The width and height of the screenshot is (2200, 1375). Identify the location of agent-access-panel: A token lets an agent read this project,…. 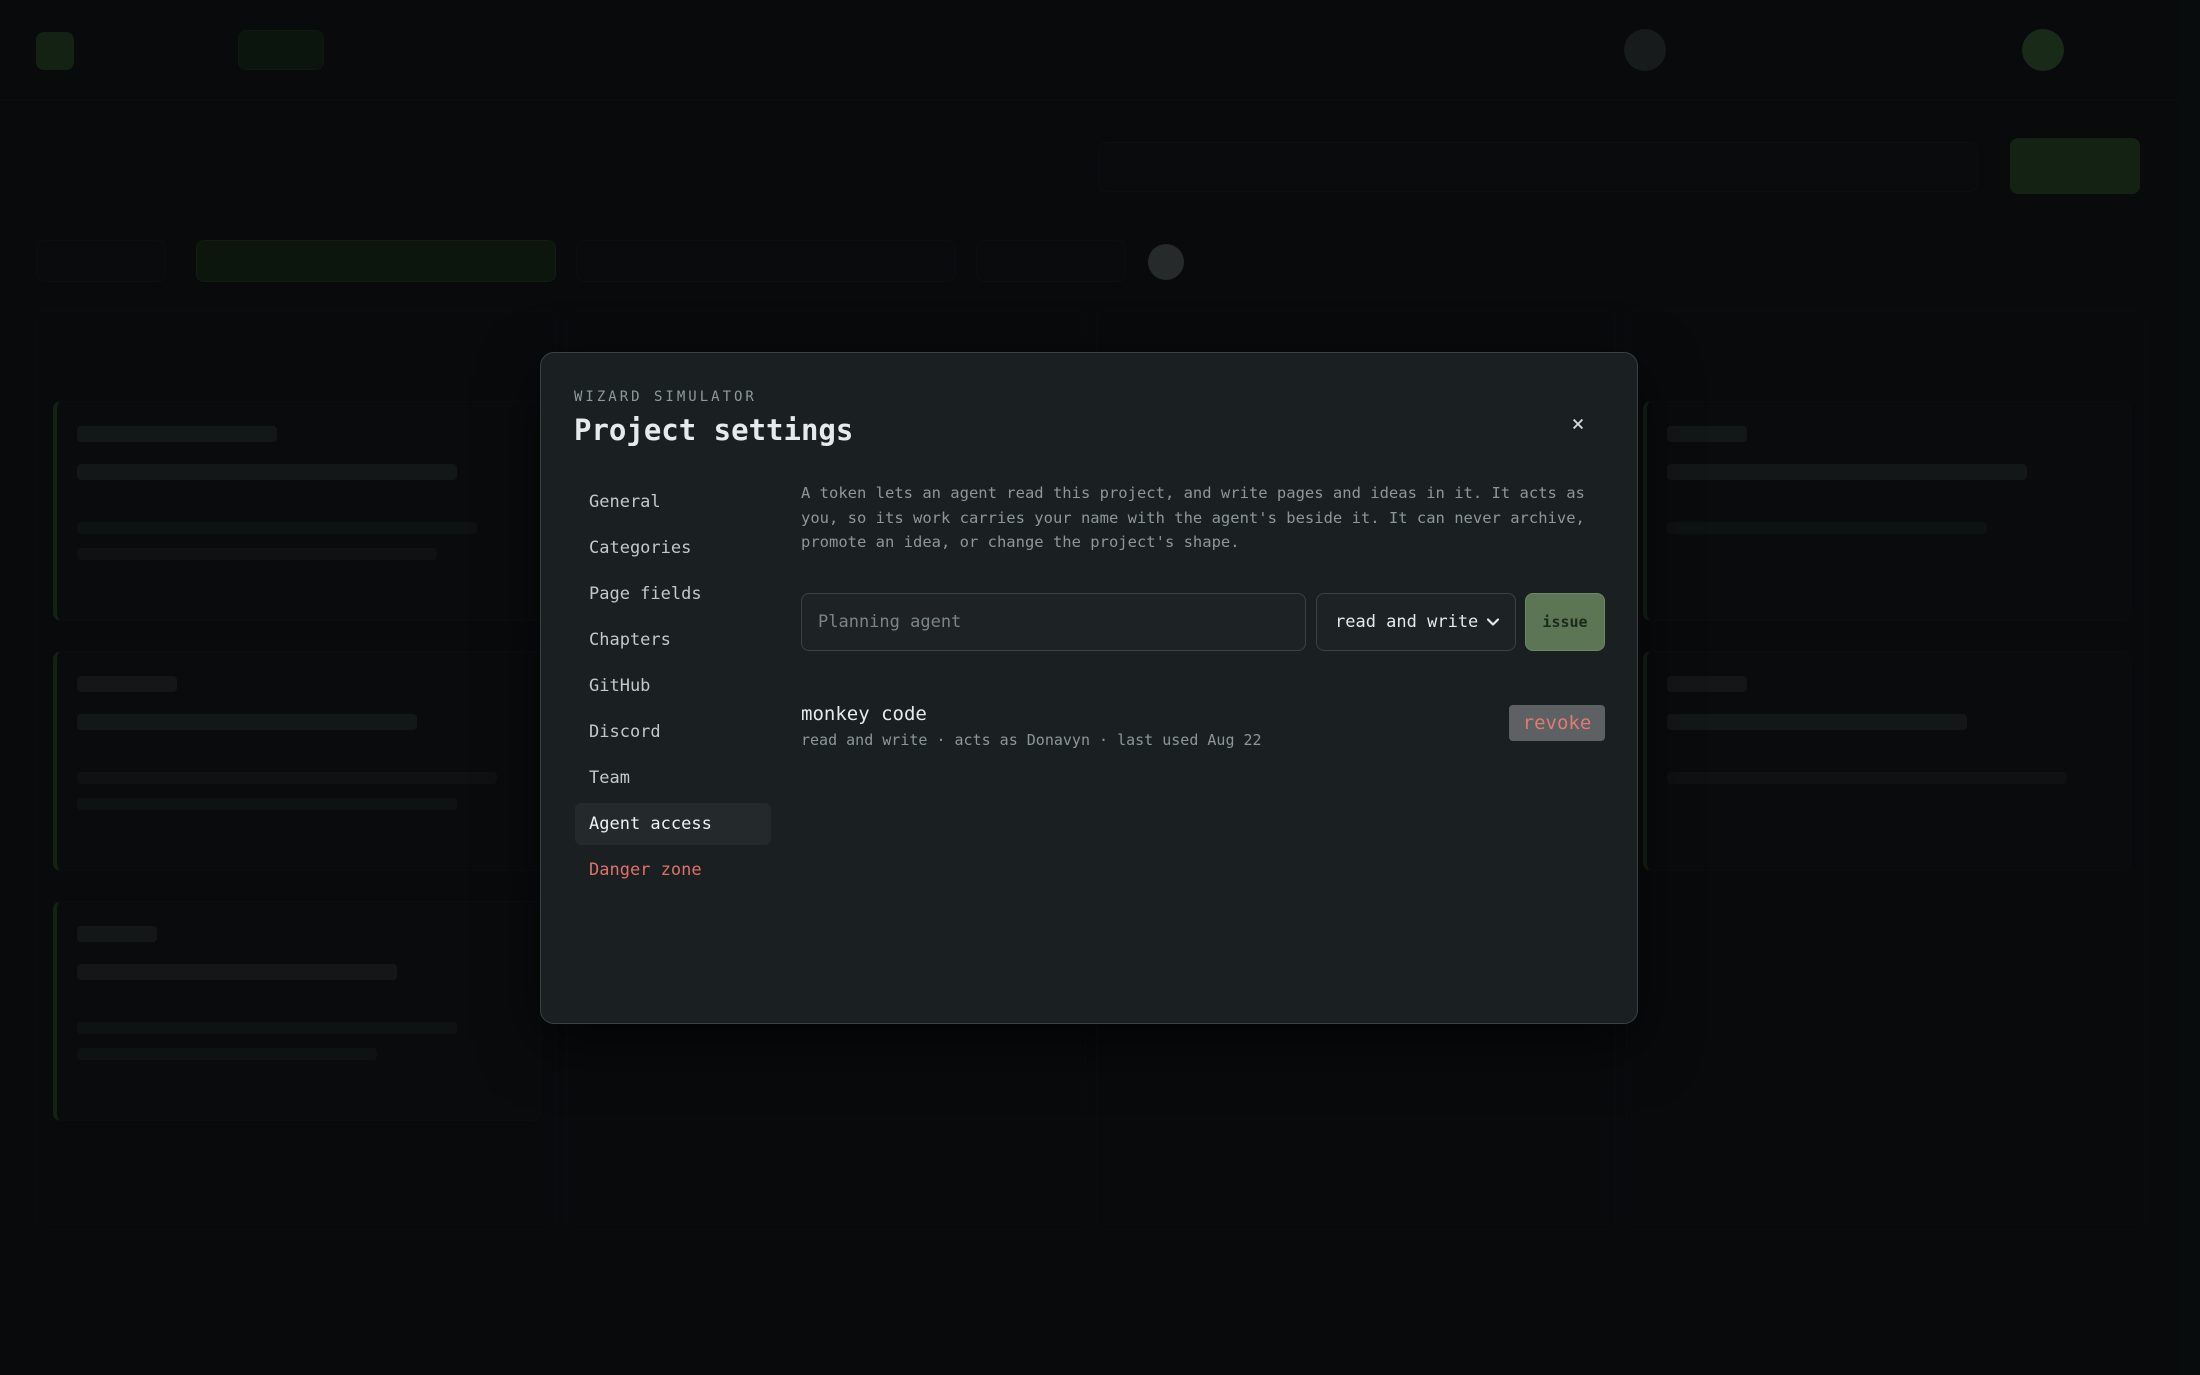
(1203, 615).